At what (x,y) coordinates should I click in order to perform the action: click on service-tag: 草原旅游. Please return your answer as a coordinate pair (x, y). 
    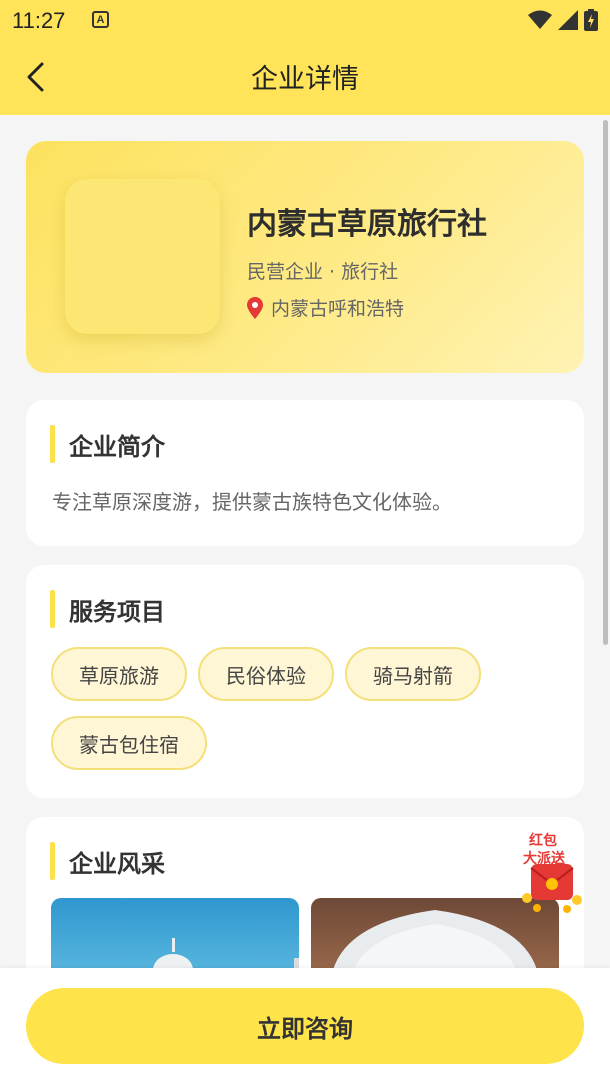
    Looking at the image, I should click on (119, 674).